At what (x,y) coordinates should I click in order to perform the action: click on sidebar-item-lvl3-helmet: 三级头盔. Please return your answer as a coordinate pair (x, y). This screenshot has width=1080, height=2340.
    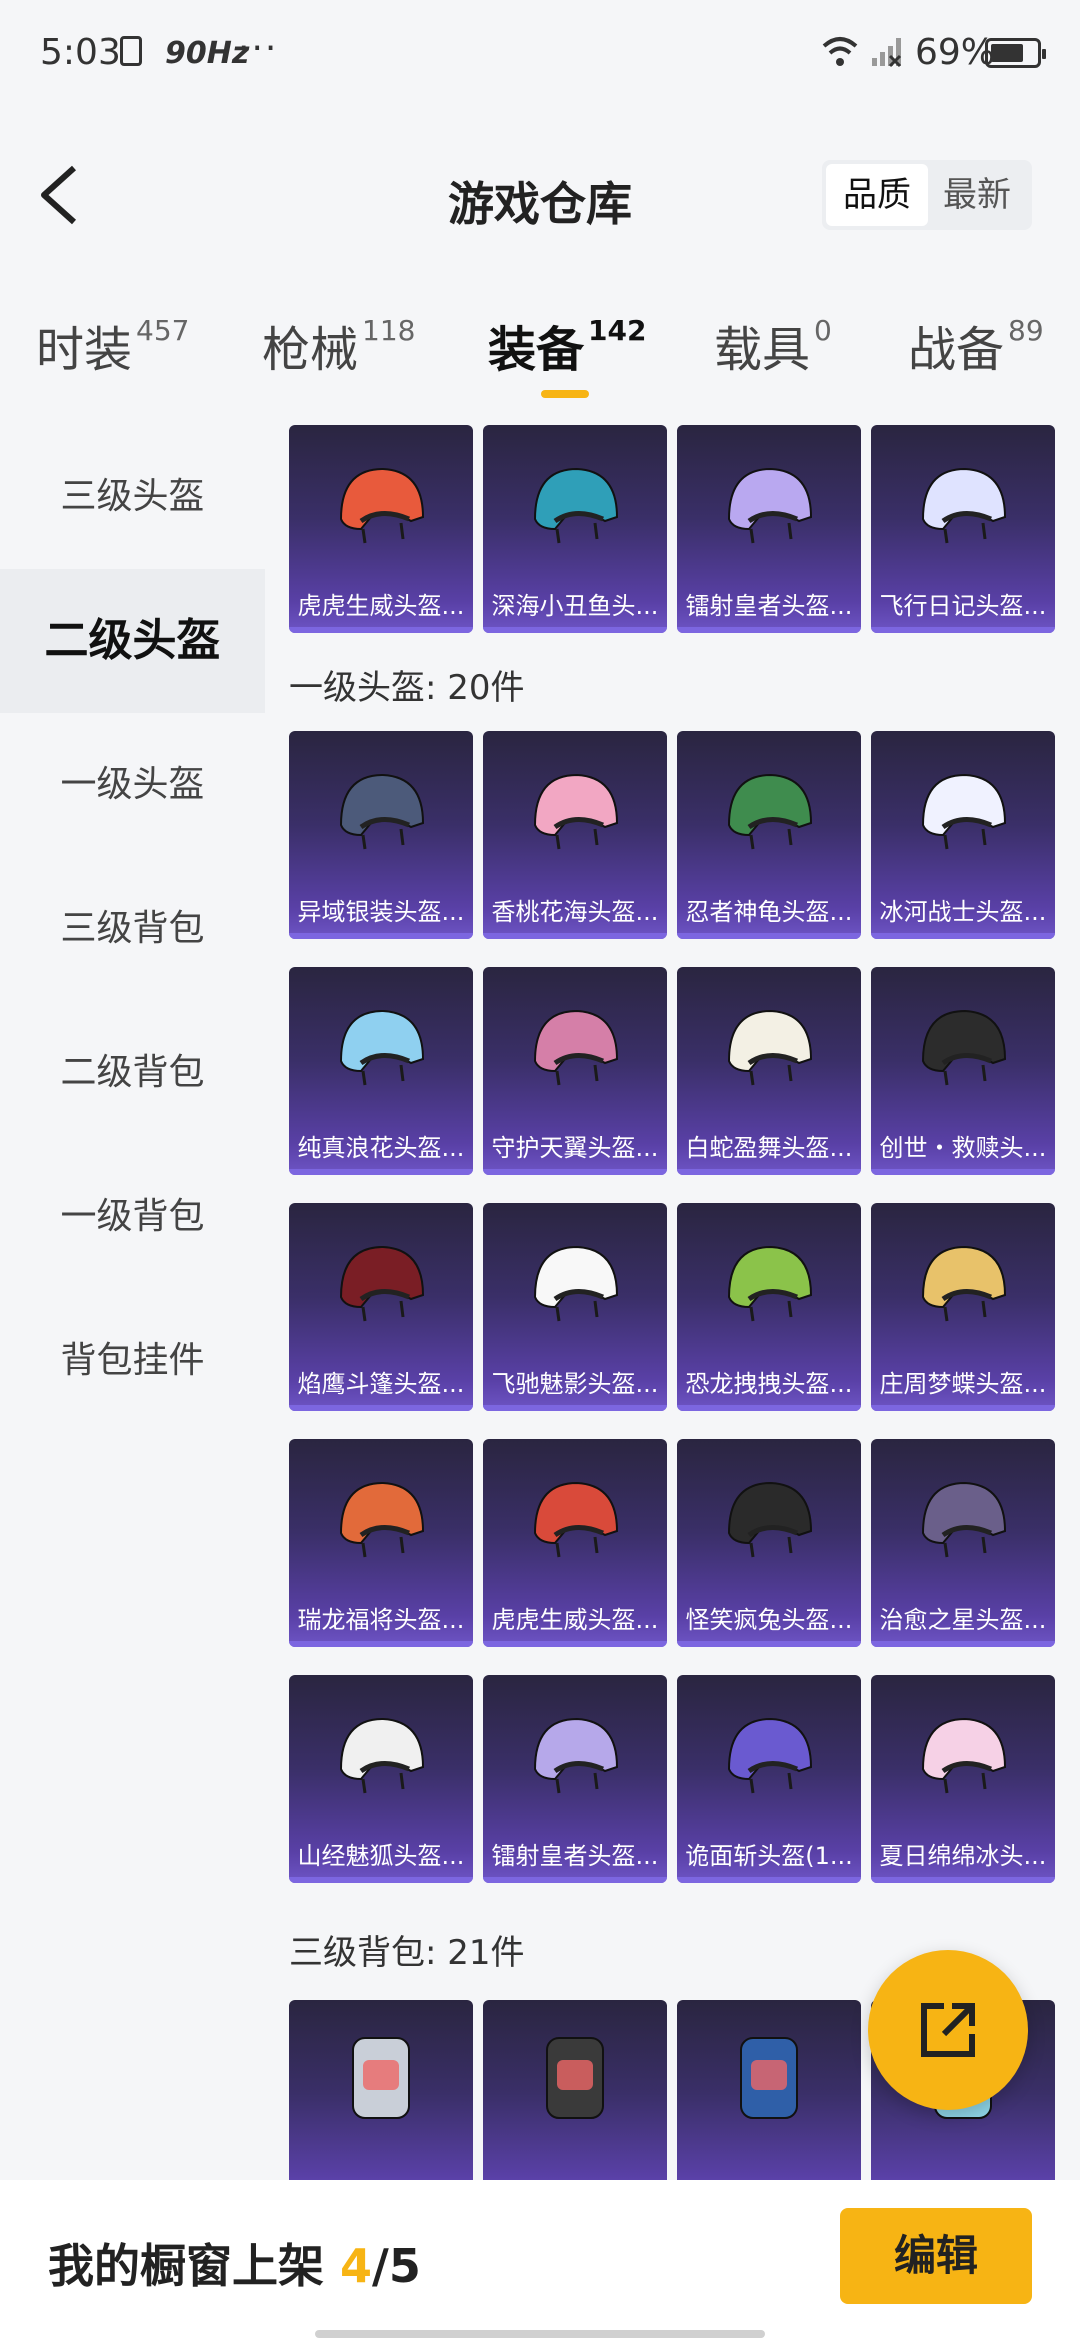
    Looking at the image, I should click on (132, 497).